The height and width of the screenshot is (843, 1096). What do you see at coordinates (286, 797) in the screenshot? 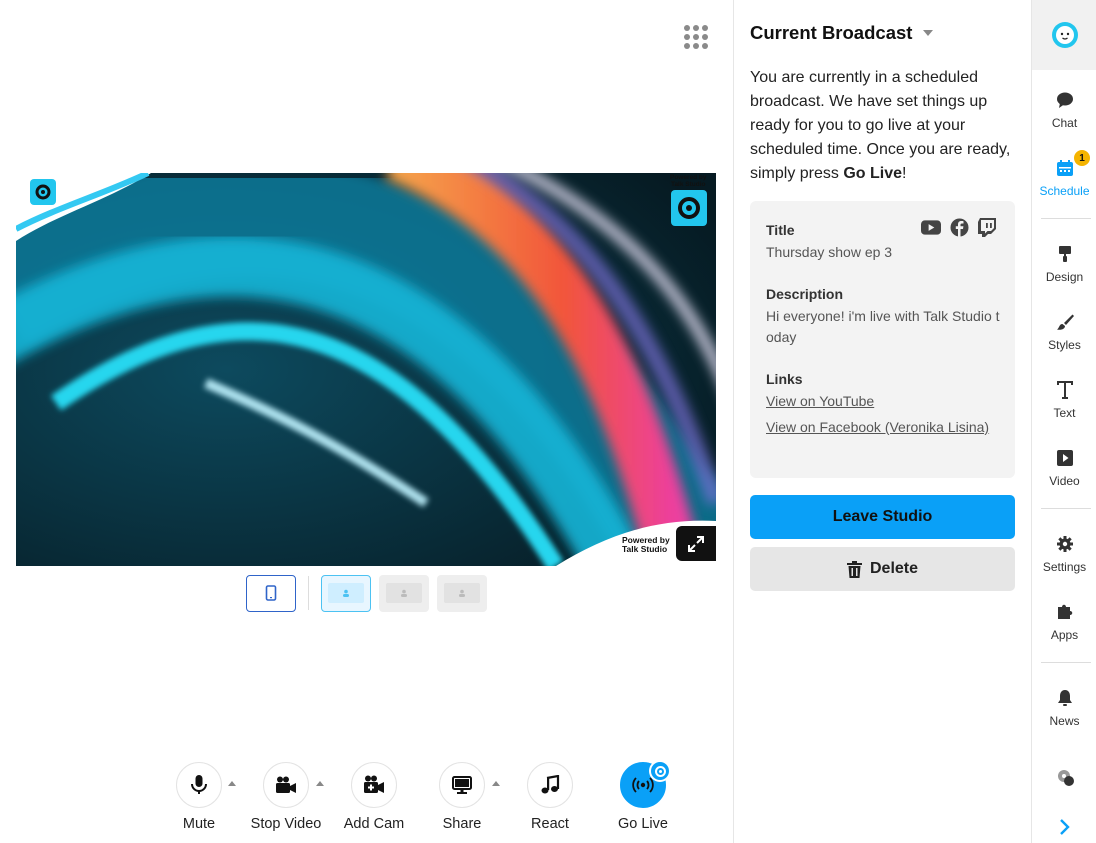
I see `stop-video-button: Stop Video` at bounding box center [286, 797].